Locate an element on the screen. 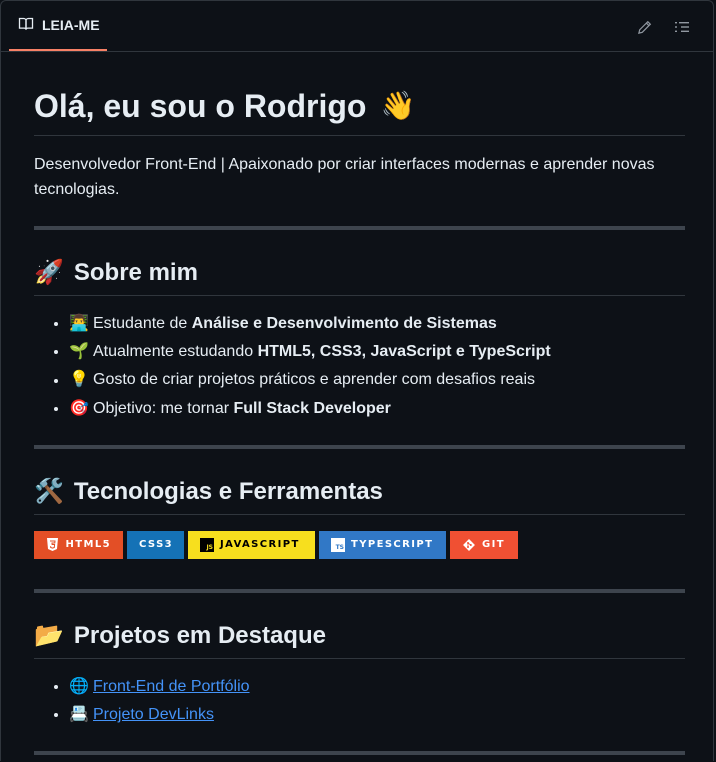  badge-javascript: JS JAVASCRIPT is located at coordinates (251, 544).